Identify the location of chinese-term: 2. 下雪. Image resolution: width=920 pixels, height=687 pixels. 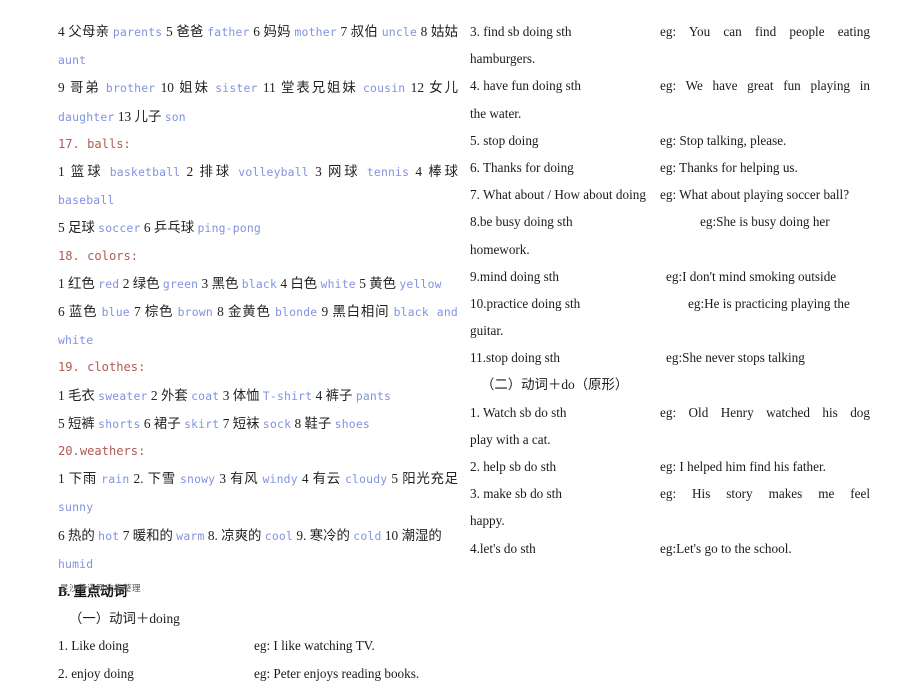
(154, 479).